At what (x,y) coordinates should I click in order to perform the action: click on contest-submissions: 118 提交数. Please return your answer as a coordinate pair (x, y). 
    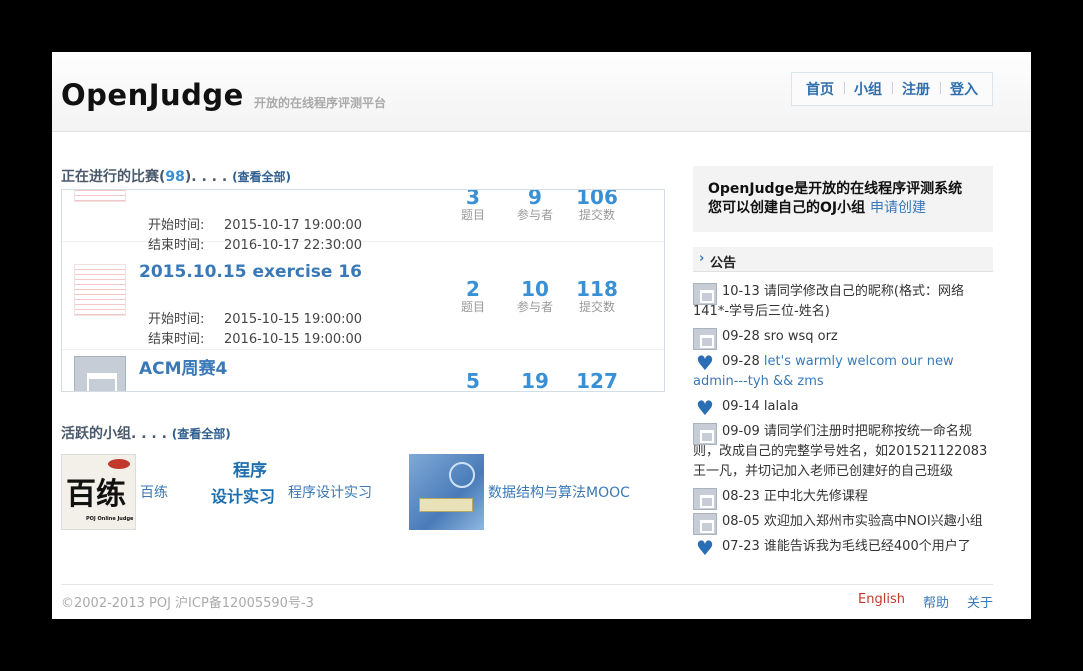
    Looking at the image, I should click on (597, 295).